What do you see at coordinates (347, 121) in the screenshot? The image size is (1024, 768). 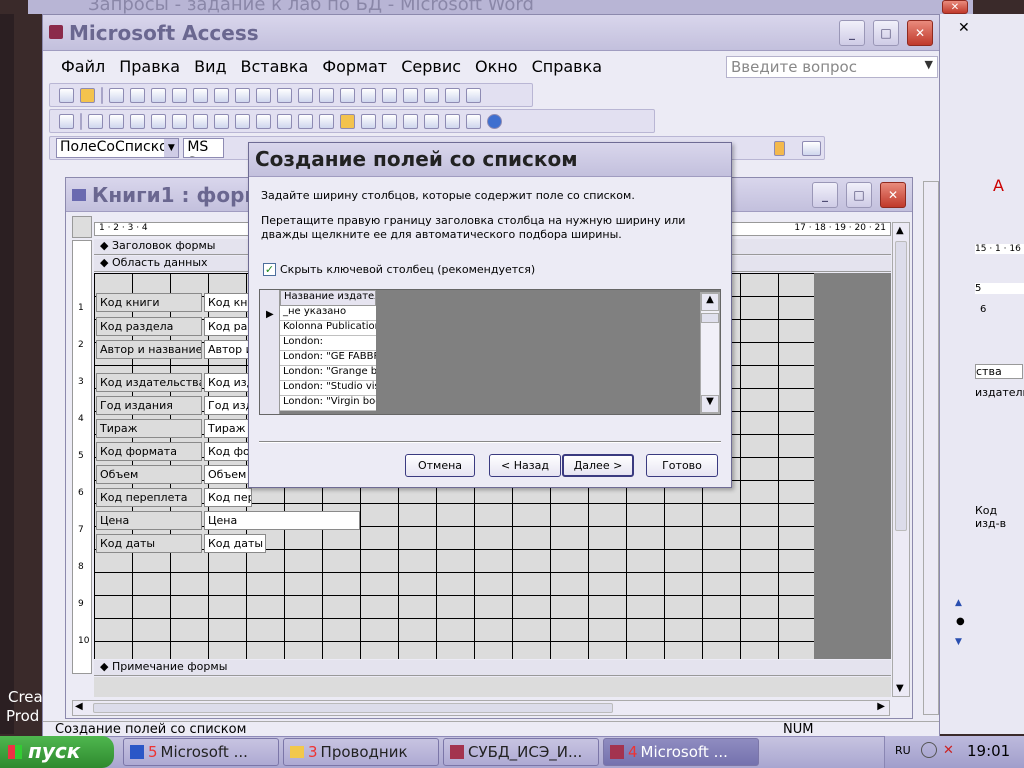 I see `toolbox-icon` at bounding box center [347, 121].